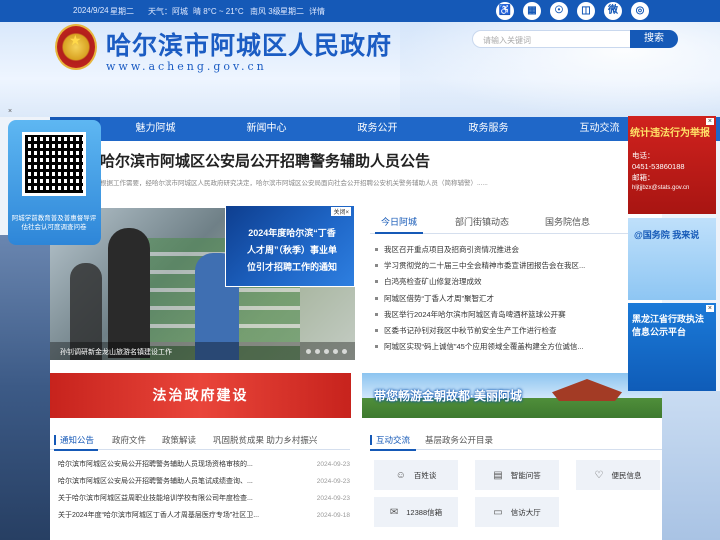 The width and height of the screenshot is (720, 540). Describe the element at coordinates (482, 221) in the screenshot. I see `tab-dept-news: 部门街镇动态` at that location.